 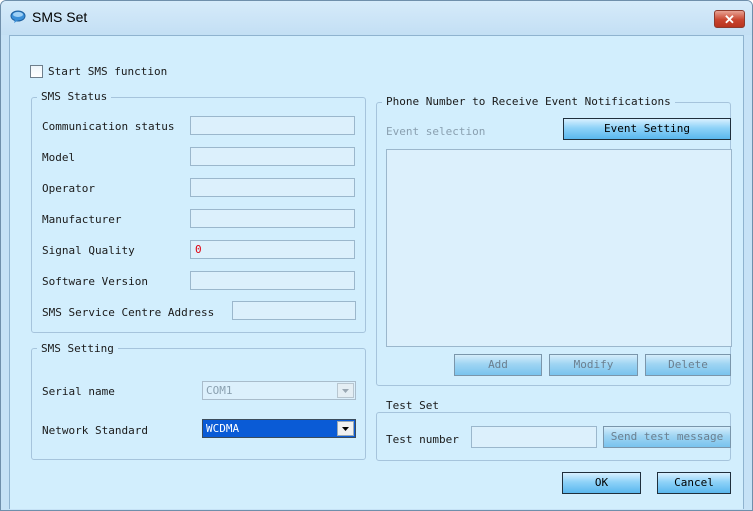 What do you see at coordinates (128, 312) in the screenshot?
I see `service-centre-label: SMS Service Centre Address` at bounding box center [128, 312].